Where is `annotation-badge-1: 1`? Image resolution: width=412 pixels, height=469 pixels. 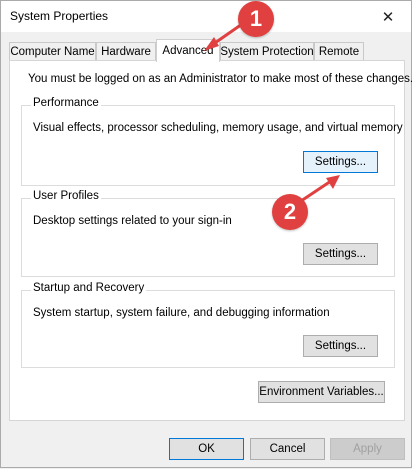 annotation-badge-1: 1 is located at coordinates (256, 19).